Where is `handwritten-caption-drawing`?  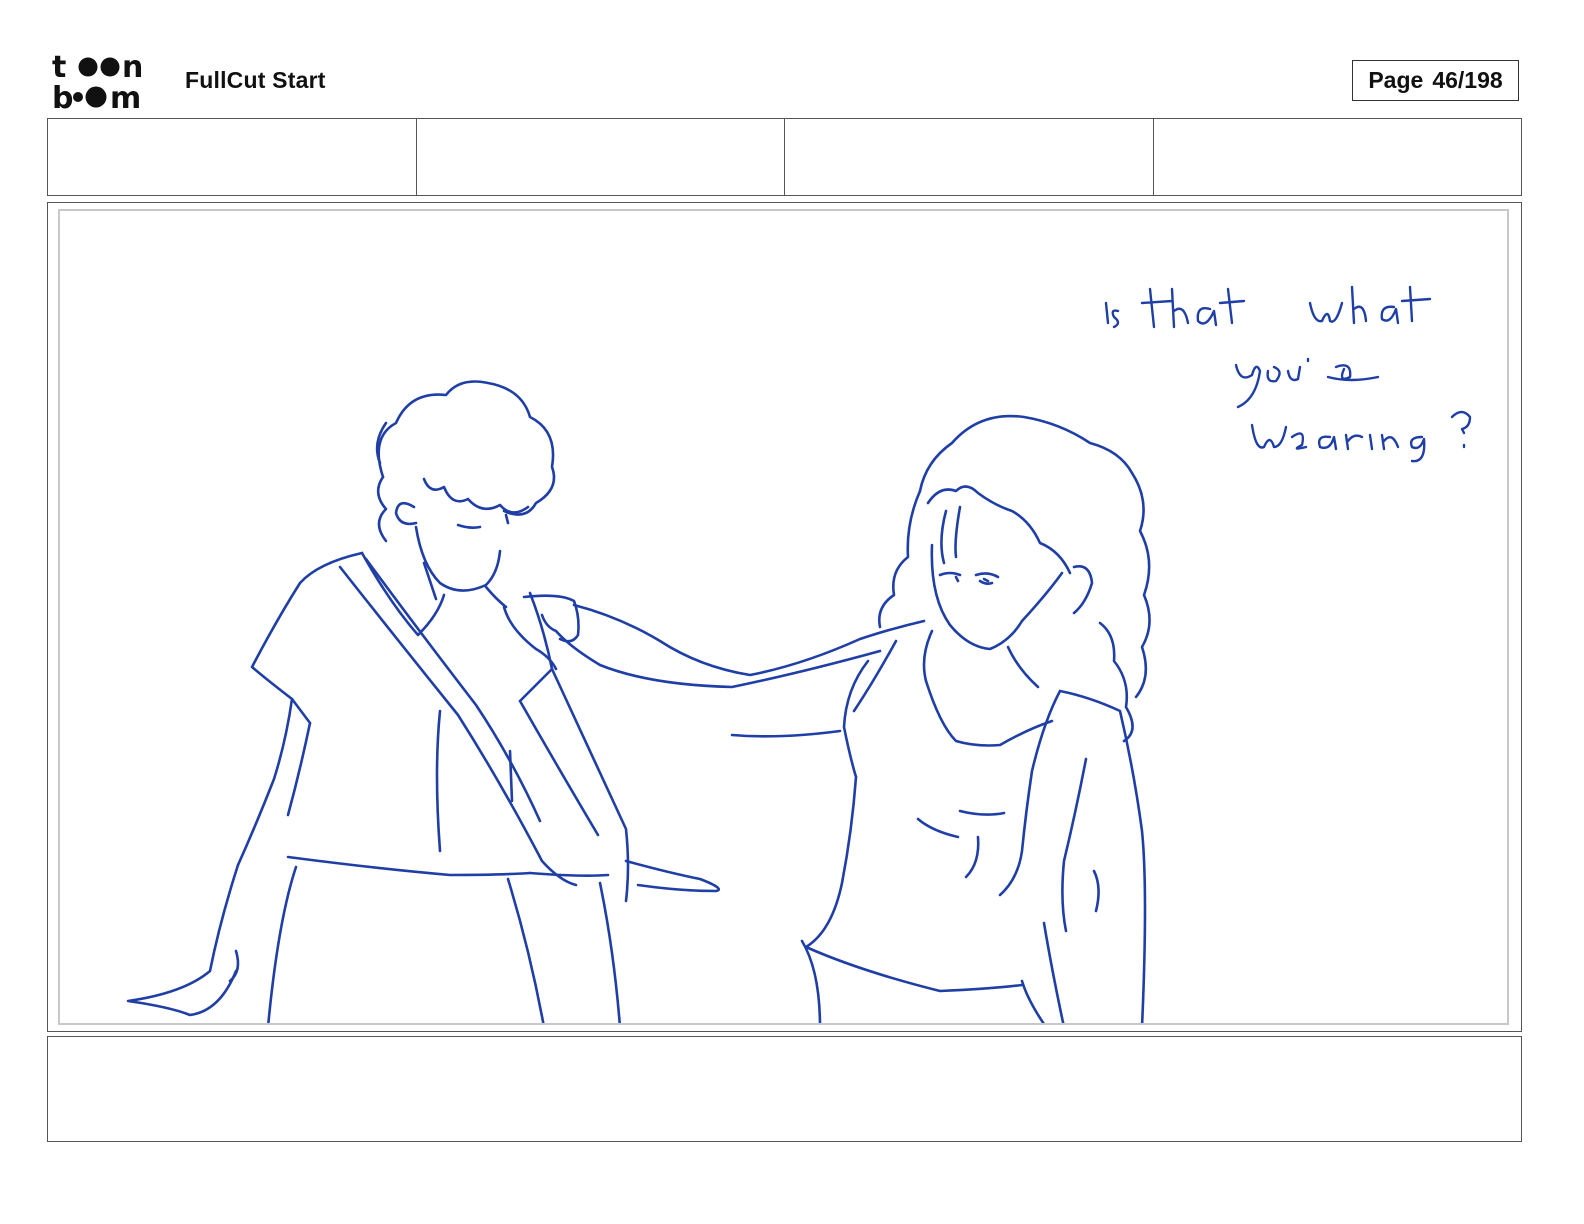
handwritten-caption-drawing is located at coordinates (1288, 374).